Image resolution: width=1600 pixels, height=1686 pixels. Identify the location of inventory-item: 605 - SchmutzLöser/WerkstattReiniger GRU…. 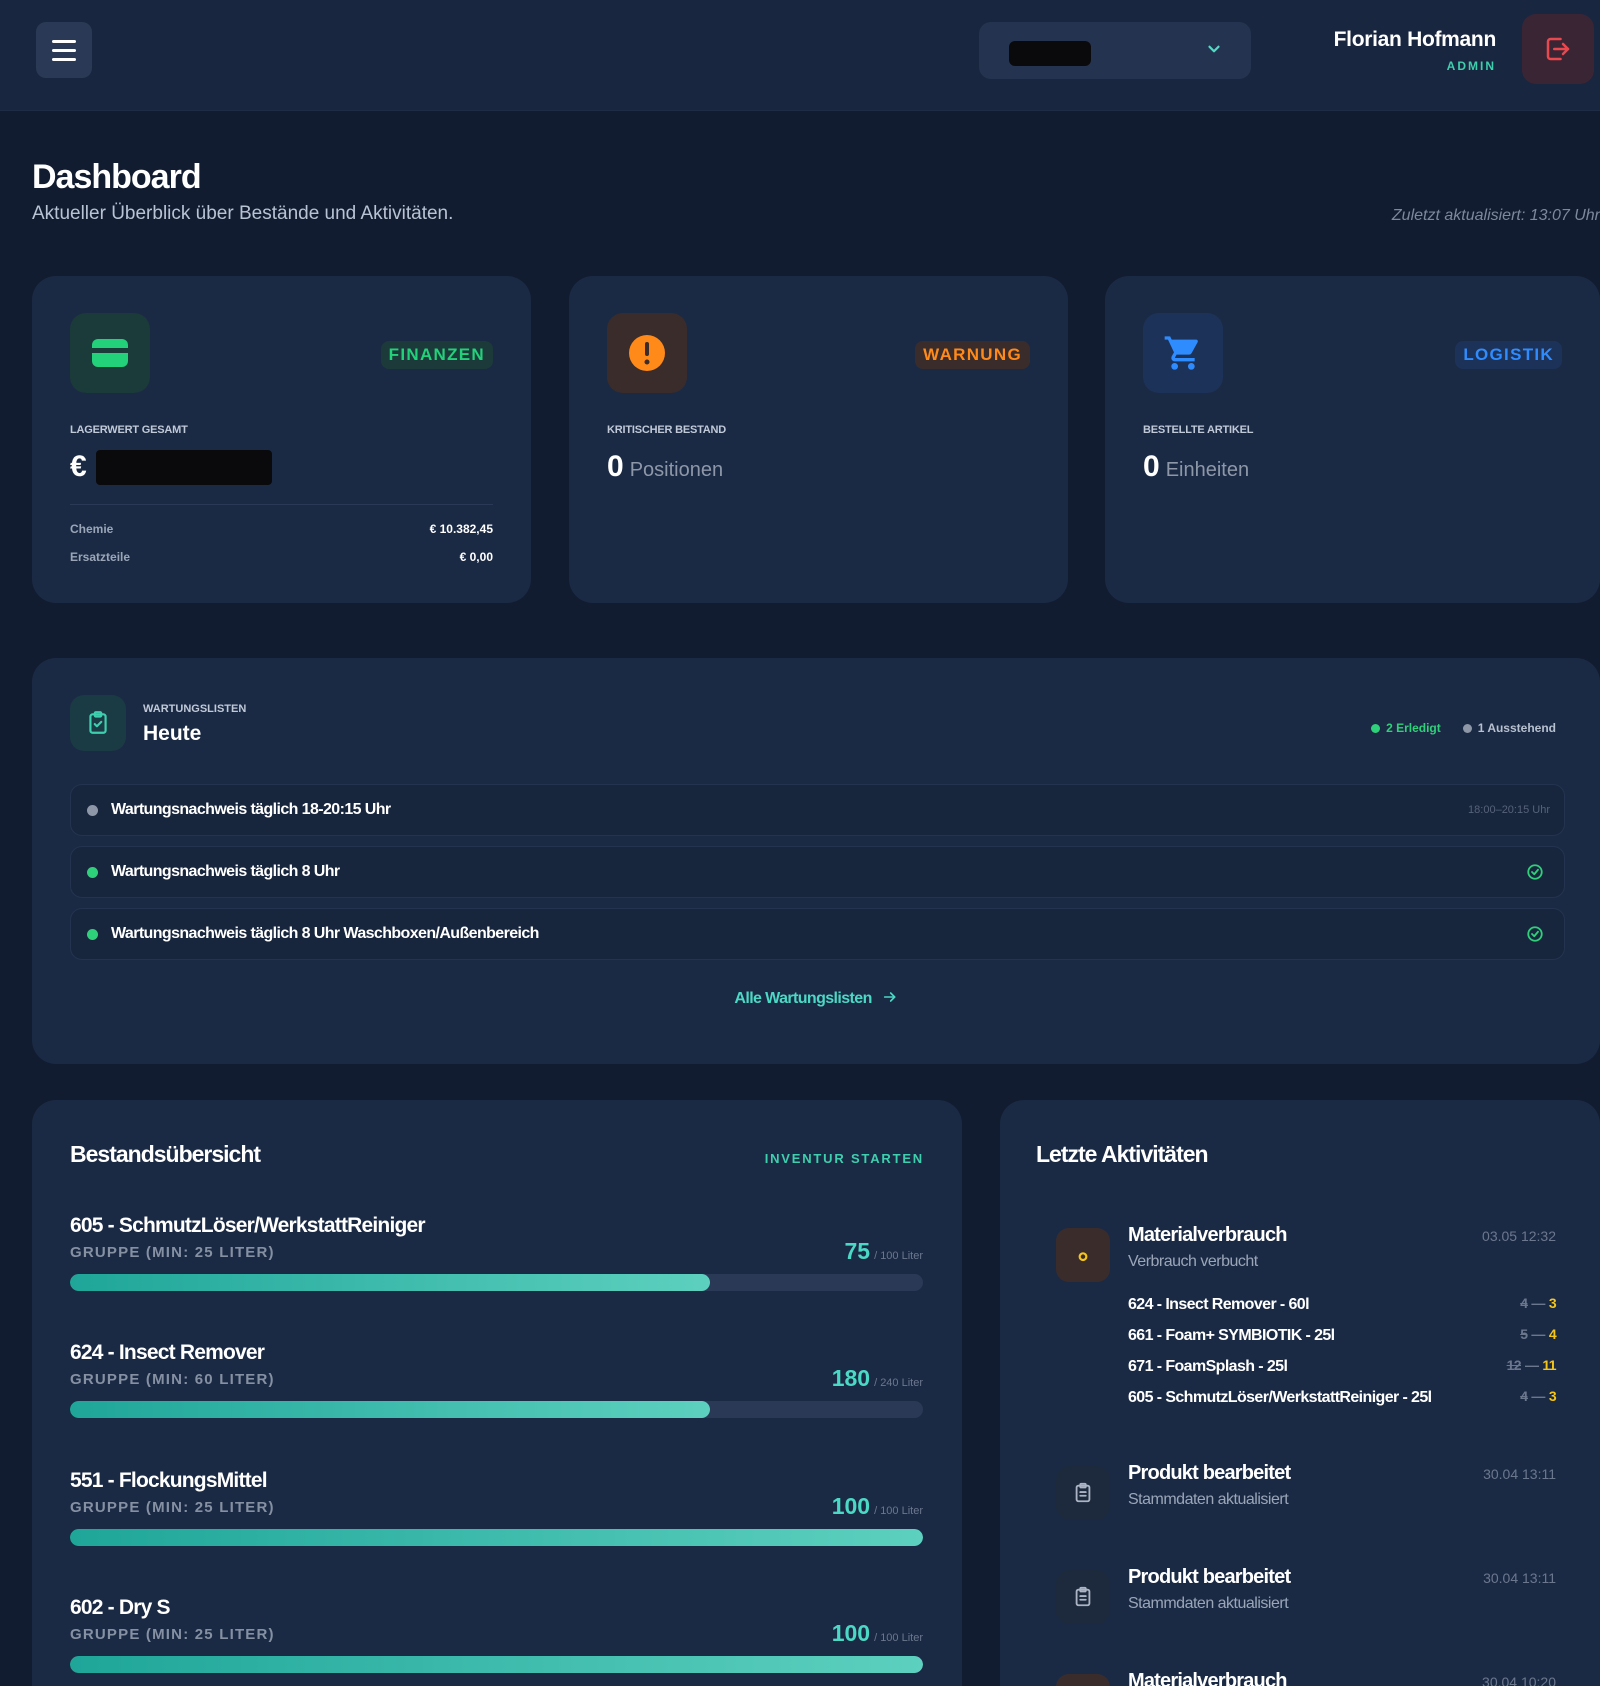
(496, 1269).